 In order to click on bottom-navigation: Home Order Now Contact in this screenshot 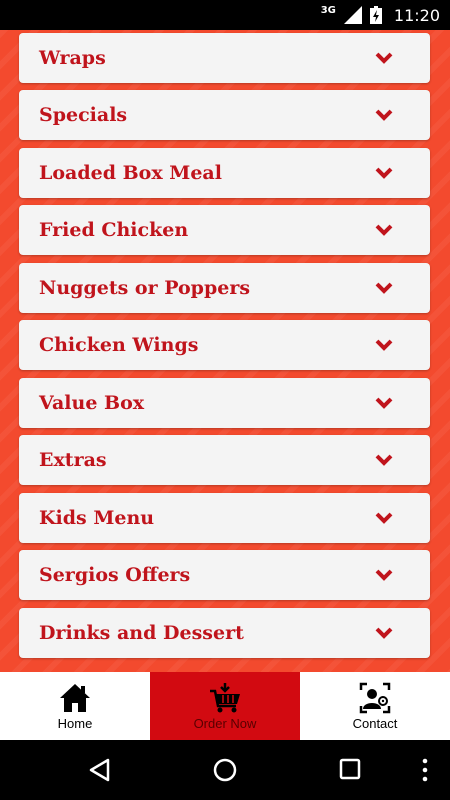, I will do `click(225, 706)`.